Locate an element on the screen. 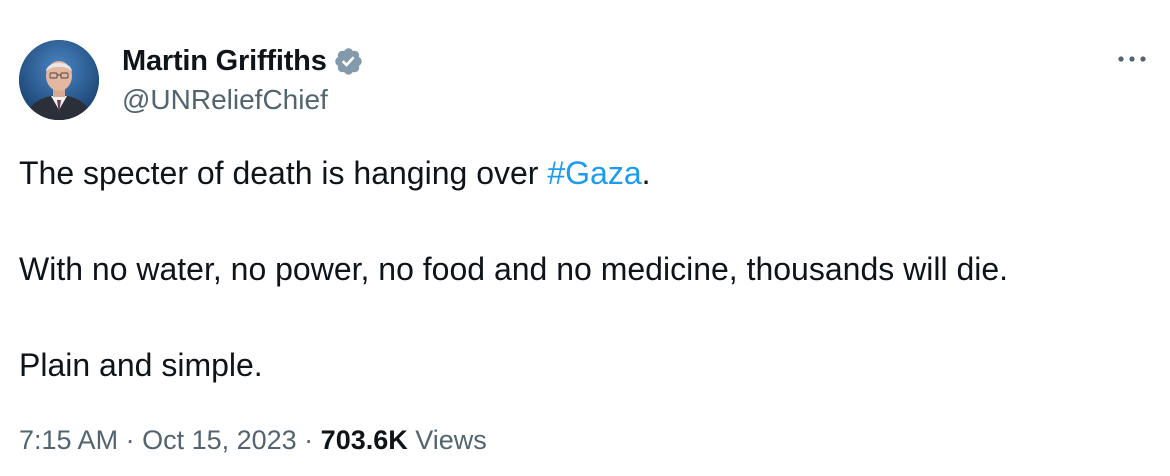  avatar is located at coordinates (59, 80).